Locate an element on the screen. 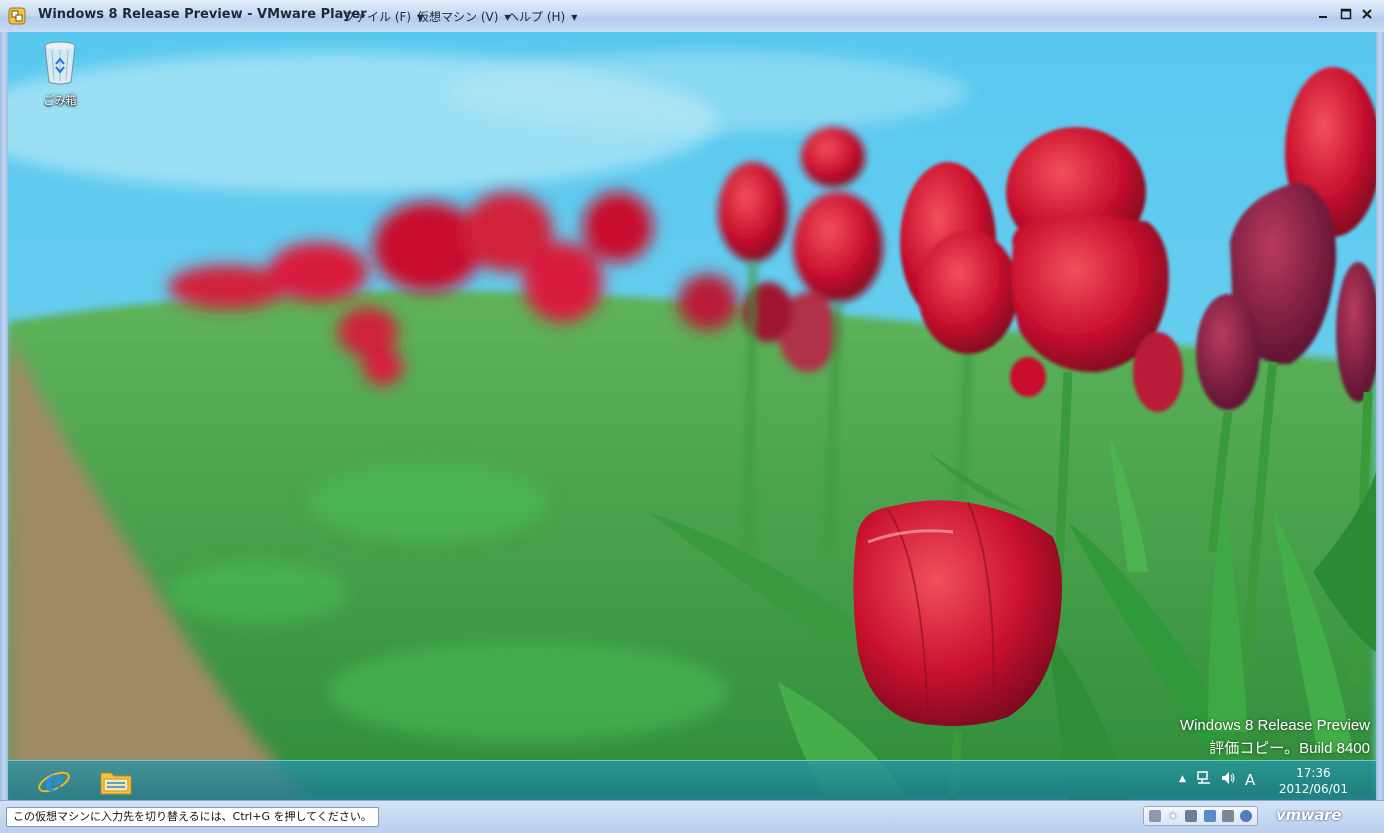  internet-explorer-icon: e is located at coordinates (54, 781).